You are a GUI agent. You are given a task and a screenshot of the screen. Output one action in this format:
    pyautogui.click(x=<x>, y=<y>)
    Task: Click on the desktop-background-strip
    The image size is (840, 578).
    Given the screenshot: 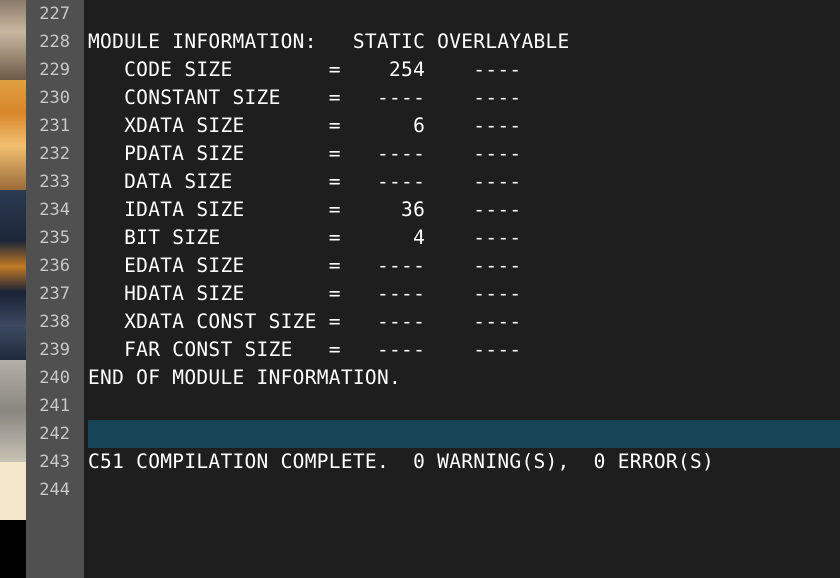 What is the action you would take?
    pyautogui.click(x=13, y=289)
    